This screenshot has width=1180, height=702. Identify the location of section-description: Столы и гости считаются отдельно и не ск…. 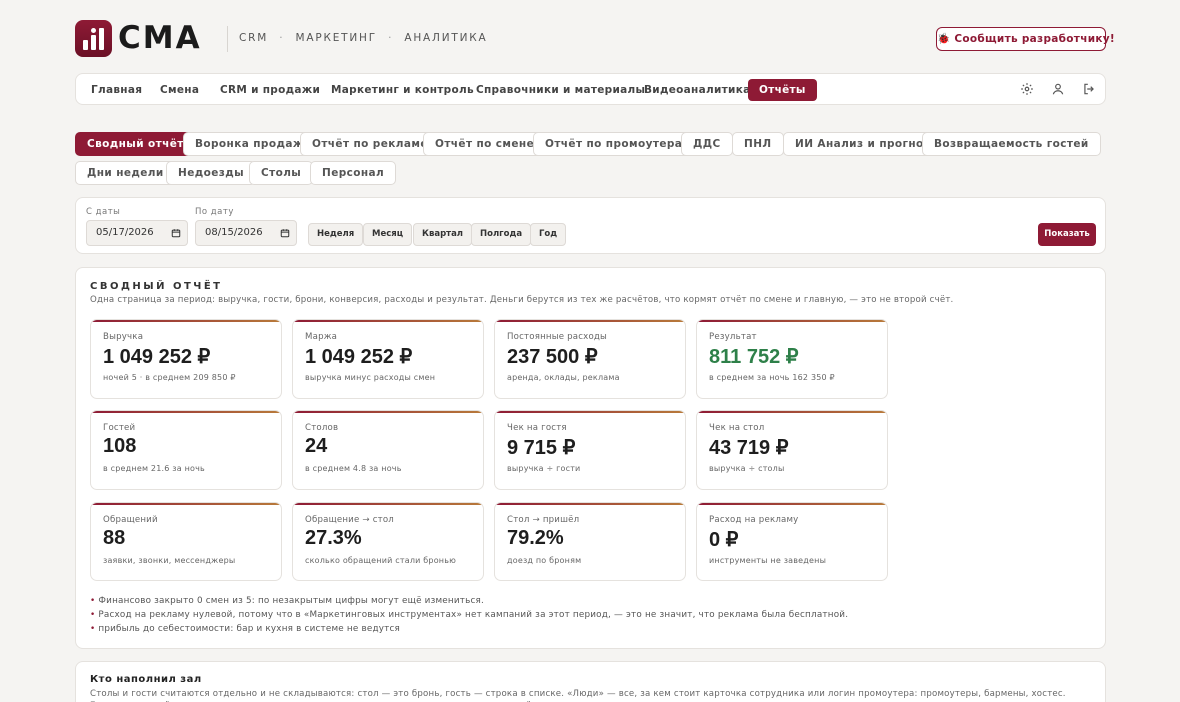
(578, 695).